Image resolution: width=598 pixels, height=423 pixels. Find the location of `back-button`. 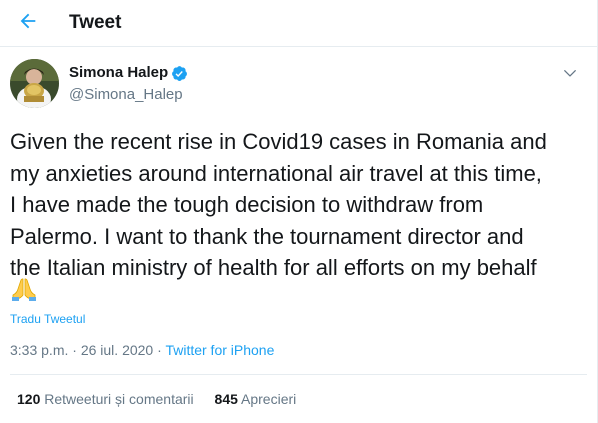

back-button is located at coordinates (28, 21).